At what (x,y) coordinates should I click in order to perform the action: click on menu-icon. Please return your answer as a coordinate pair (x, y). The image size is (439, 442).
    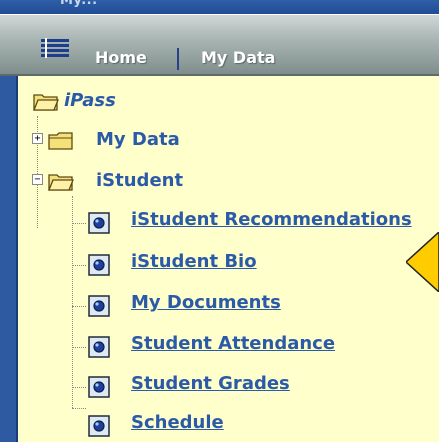
    Looking at the image, I should click on (55, 48).